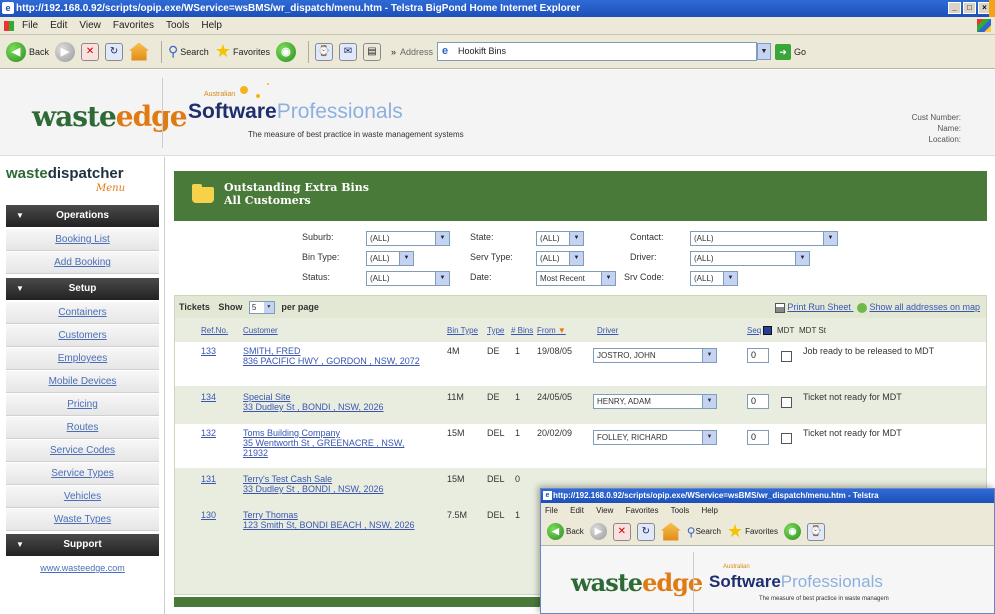 This screenshot has height=614, width=995. What do you see at coordinates (208, 351) in the screenshot?
I see `ticket-ref: 133` at bounding box center [208, 351].